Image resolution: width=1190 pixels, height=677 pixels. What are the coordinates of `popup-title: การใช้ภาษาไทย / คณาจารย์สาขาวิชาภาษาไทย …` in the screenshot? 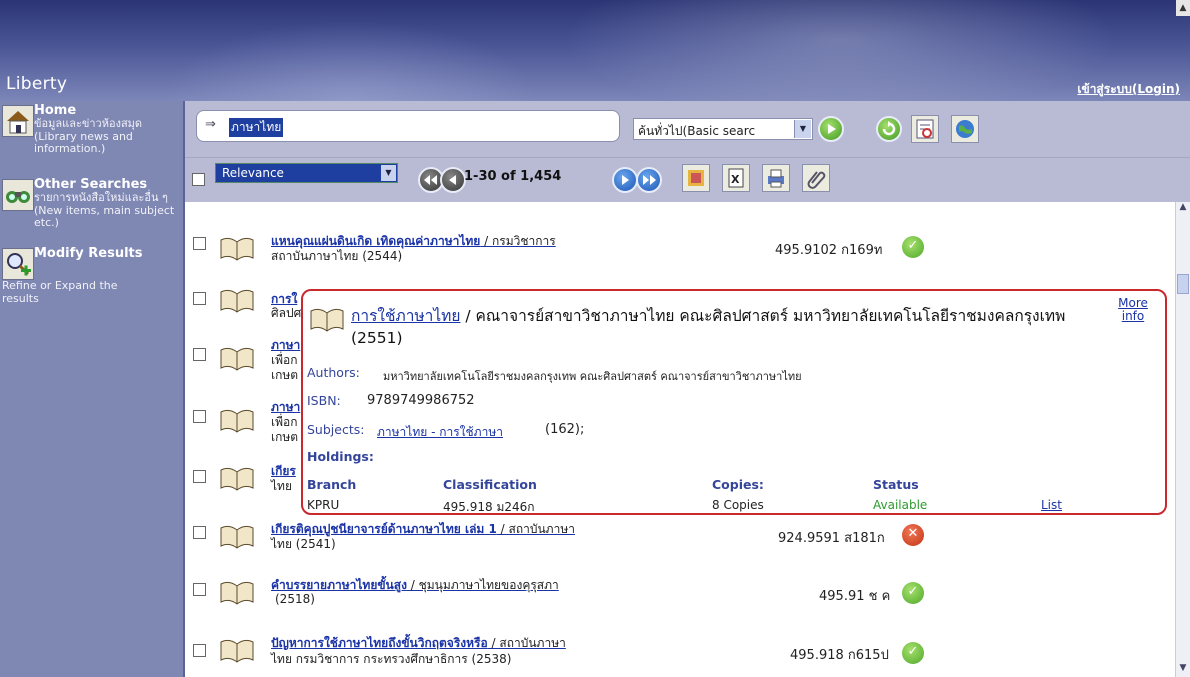 It's located at (708, 327).